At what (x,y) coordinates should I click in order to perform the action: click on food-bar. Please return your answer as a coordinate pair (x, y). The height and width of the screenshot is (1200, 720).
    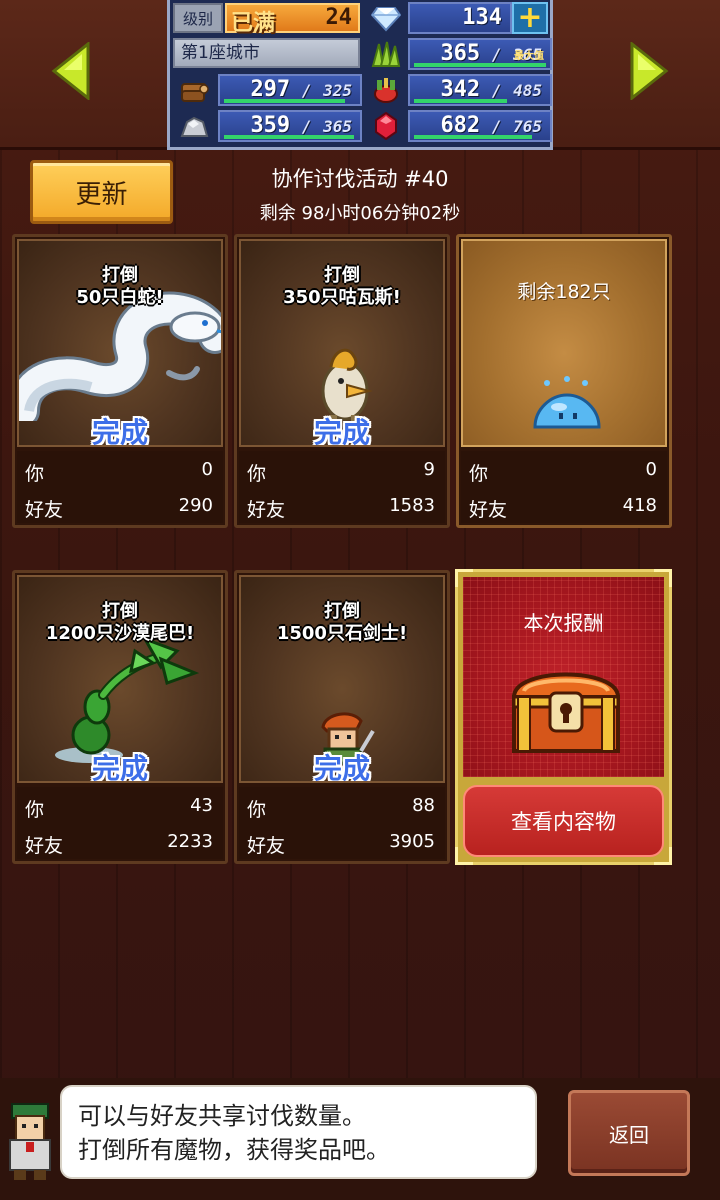
    Looking at the image, I should click on (460, 101).